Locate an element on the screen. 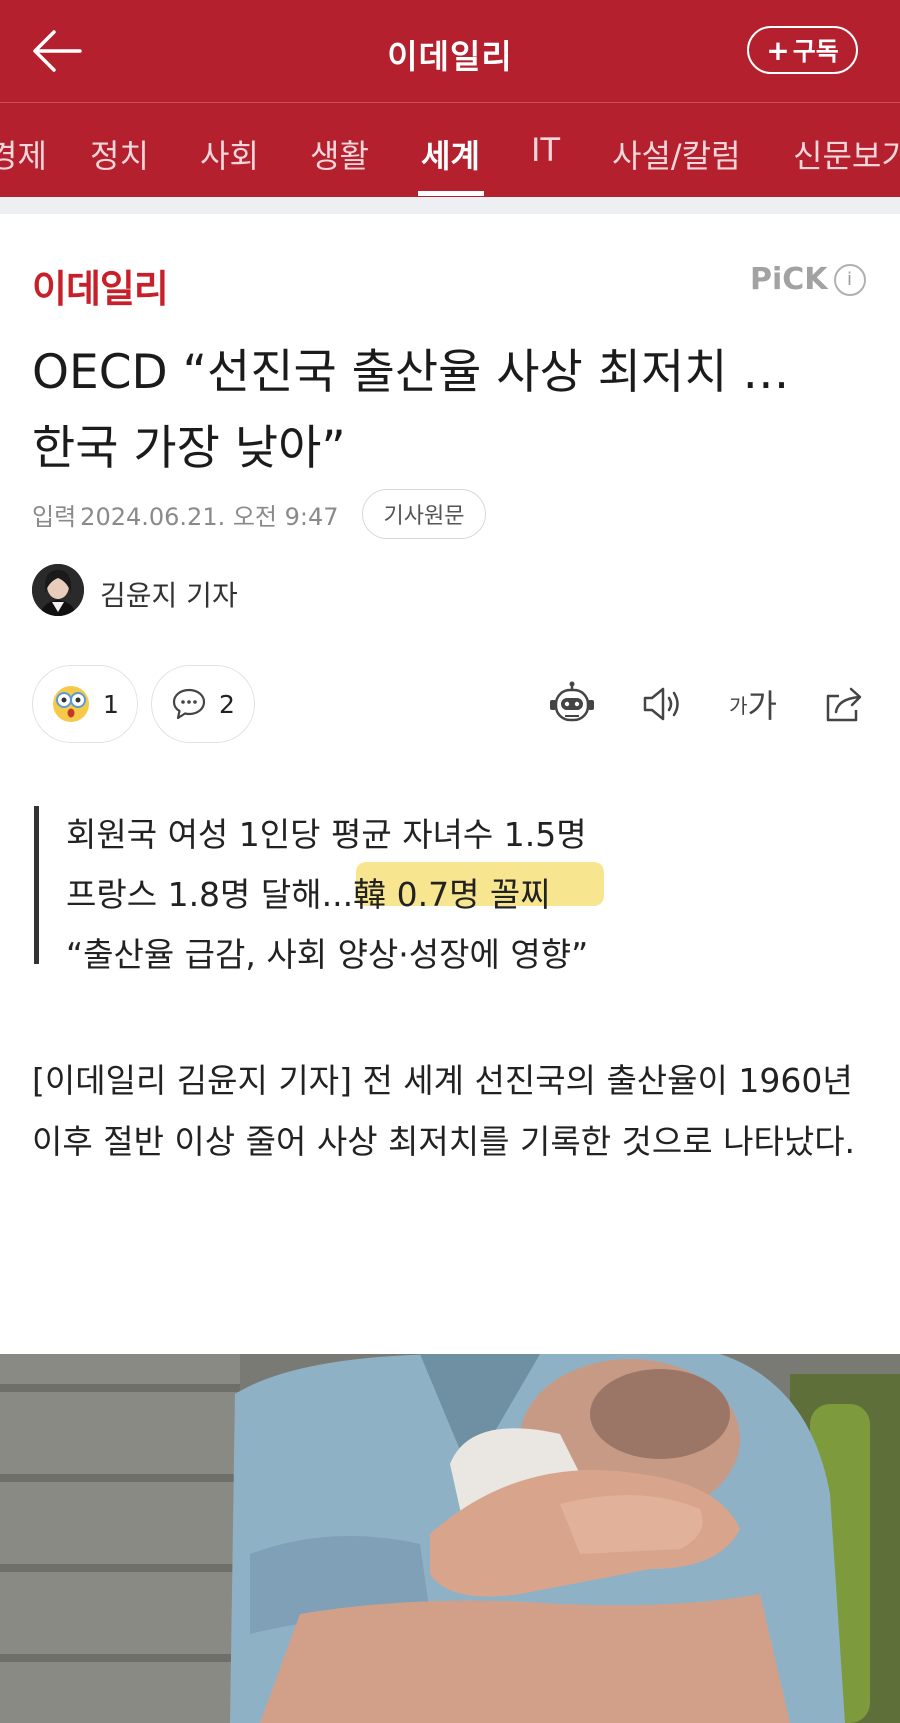 The image size is (900, 1723). share-icon is located at coordinates (844, 704).